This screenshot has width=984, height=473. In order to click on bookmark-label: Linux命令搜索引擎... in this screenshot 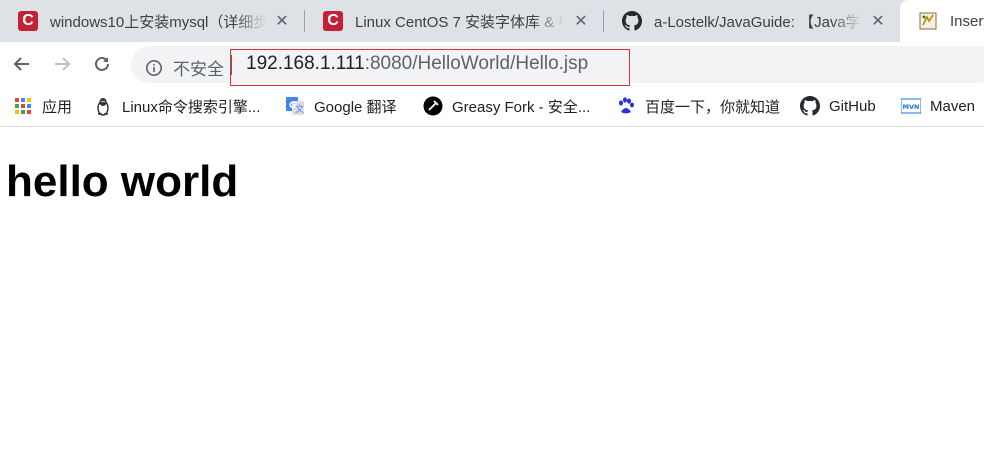, I will do `click(191, 107)`.